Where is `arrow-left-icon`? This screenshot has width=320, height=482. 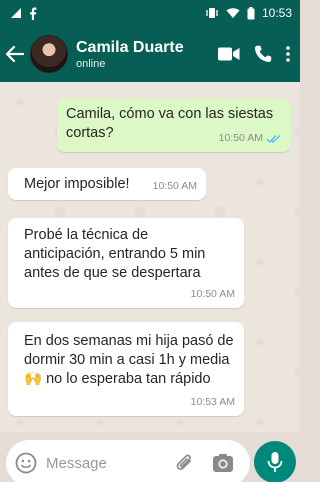 arrow-left-icon is located at coordinates (15, 54).